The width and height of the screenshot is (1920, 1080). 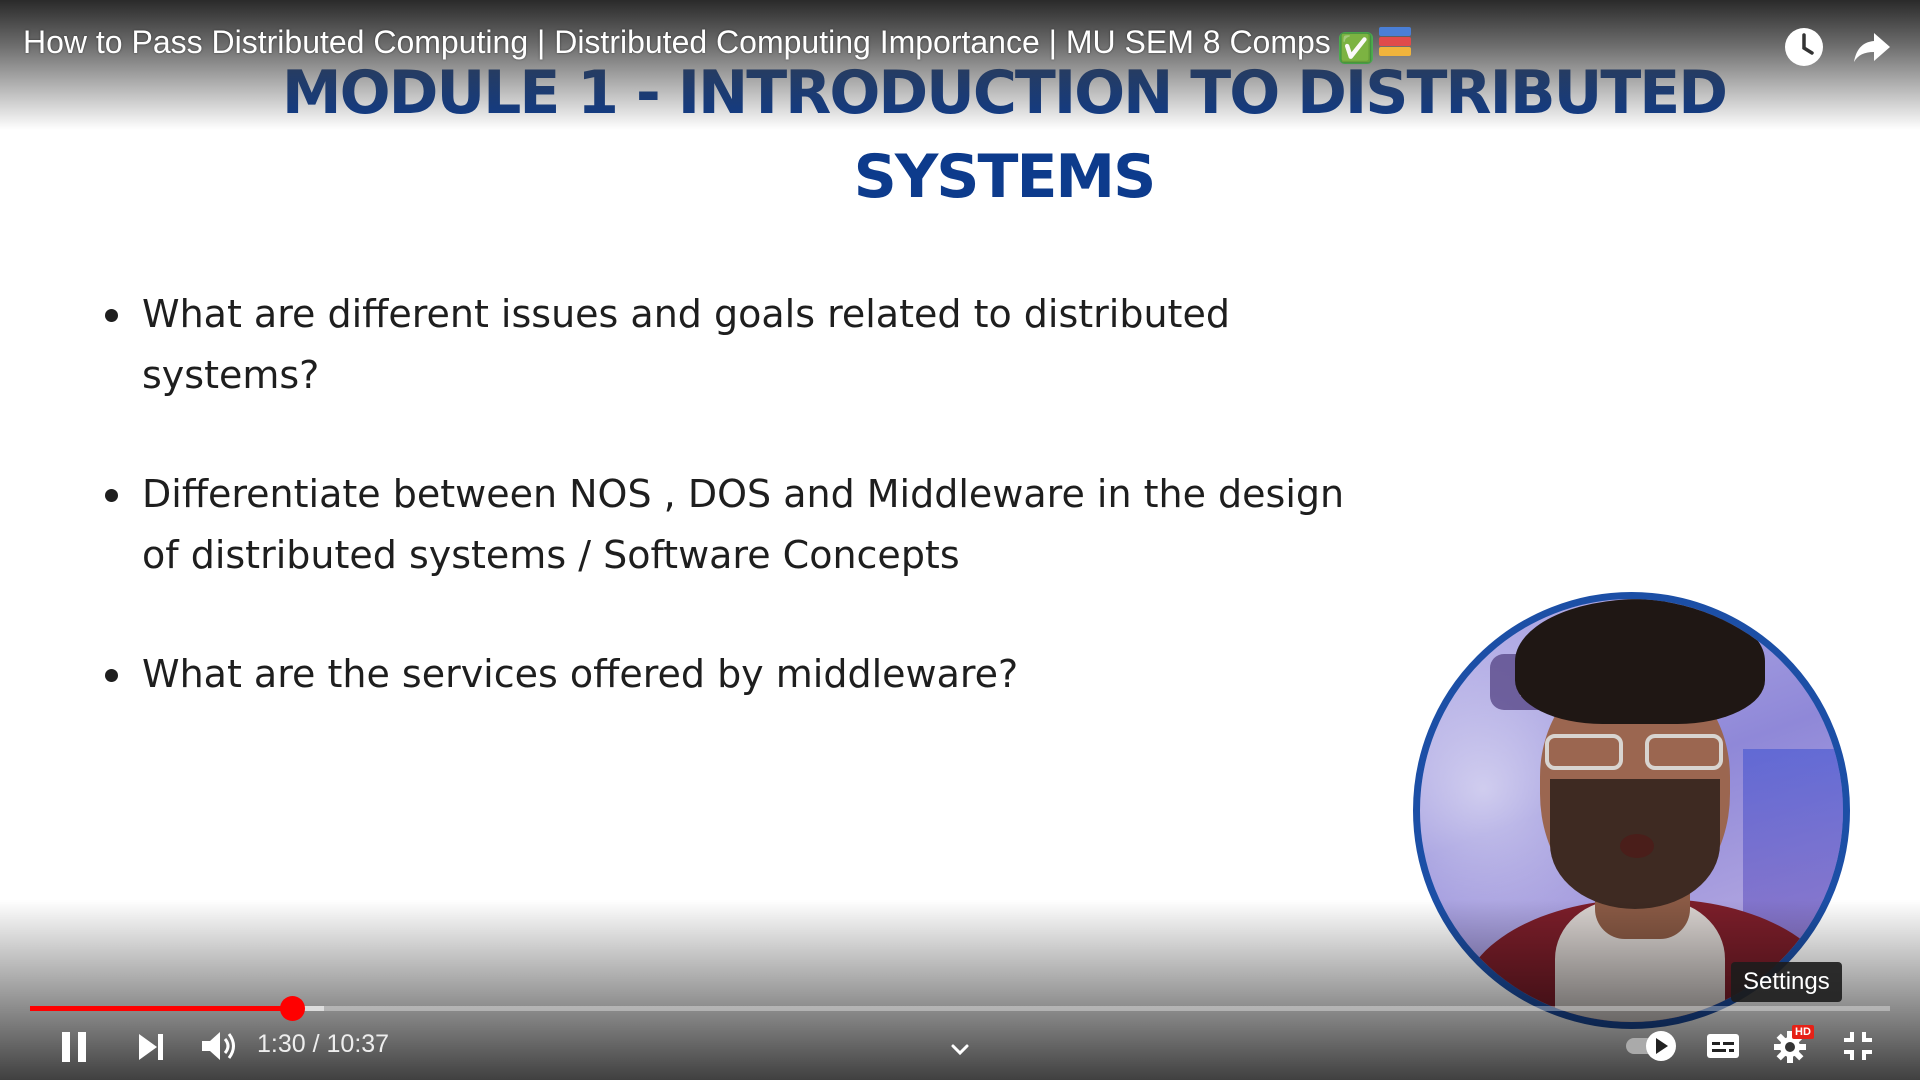 What do you see at coordinates (1005, 177) in the screenshot?
I see `slide-heading-line2: SYSTEMS` at bounding box center [1005, 177].